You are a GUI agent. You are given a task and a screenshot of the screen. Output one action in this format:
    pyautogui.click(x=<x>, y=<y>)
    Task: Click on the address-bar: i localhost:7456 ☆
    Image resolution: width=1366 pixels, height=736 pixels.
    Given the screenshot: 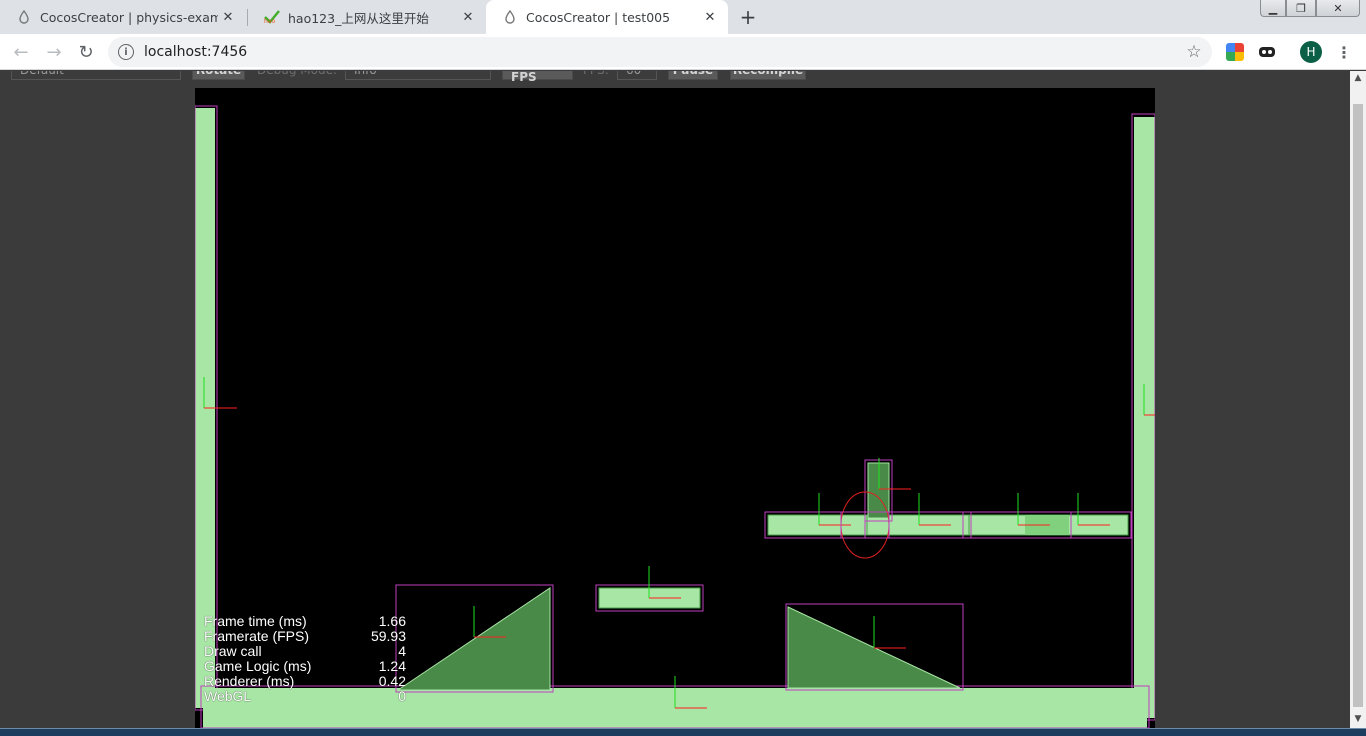 What is the action you would take?
    pyautogui.click(x=660, y=52)
    